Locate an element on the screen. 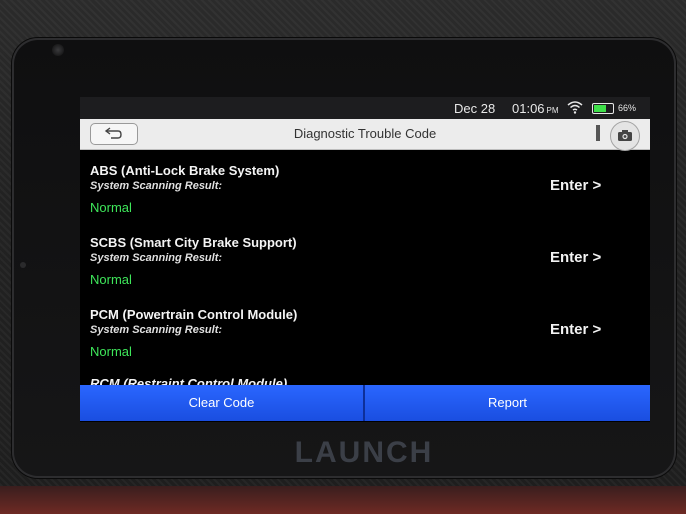 Image resolution: width=686 pixels, height=514 pixels. clear-code-label: Clear Code is located at coordinates (221, 402).